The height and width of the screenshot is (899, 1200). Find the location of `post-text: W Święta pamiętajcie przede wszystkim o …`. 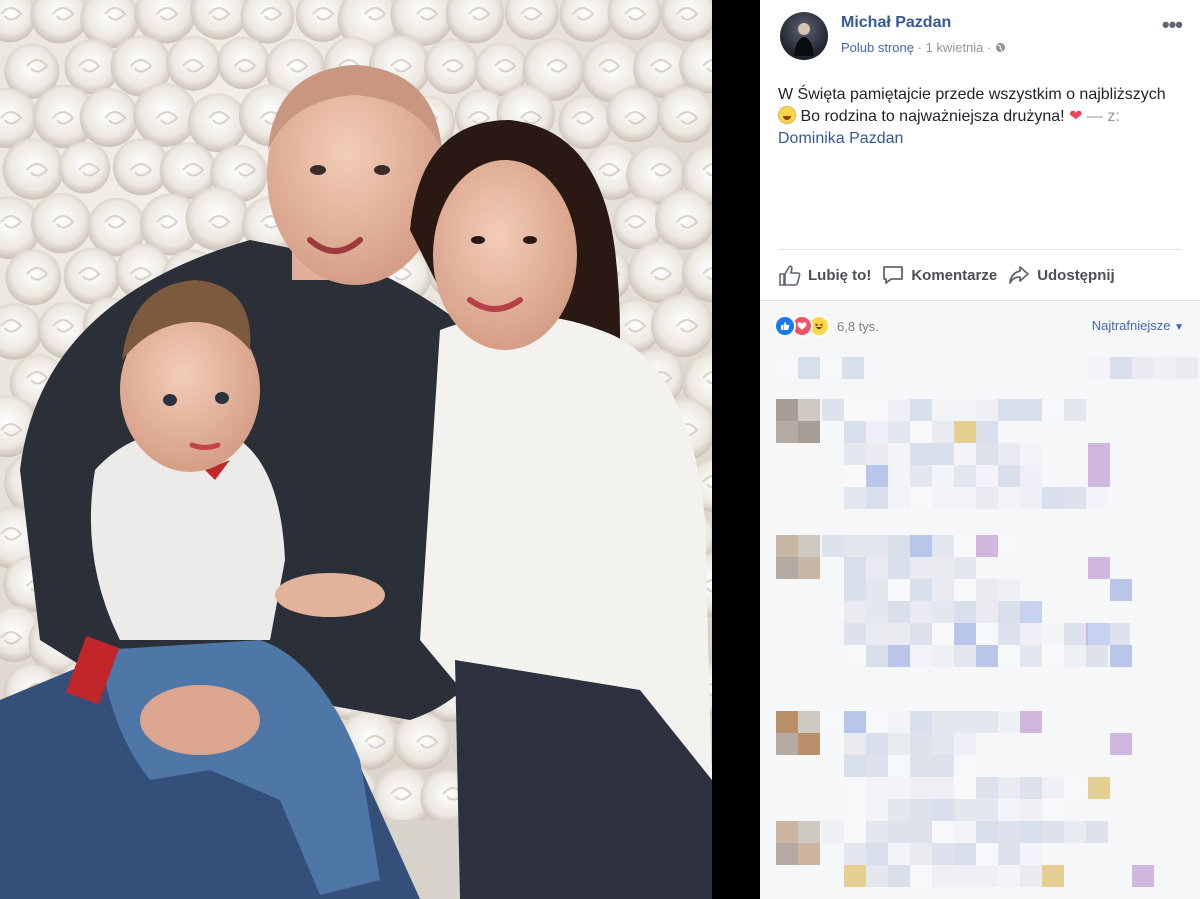

post-text: W Święta pamiętajcie przede wszystkim o … is located at coordinates (973, 117).